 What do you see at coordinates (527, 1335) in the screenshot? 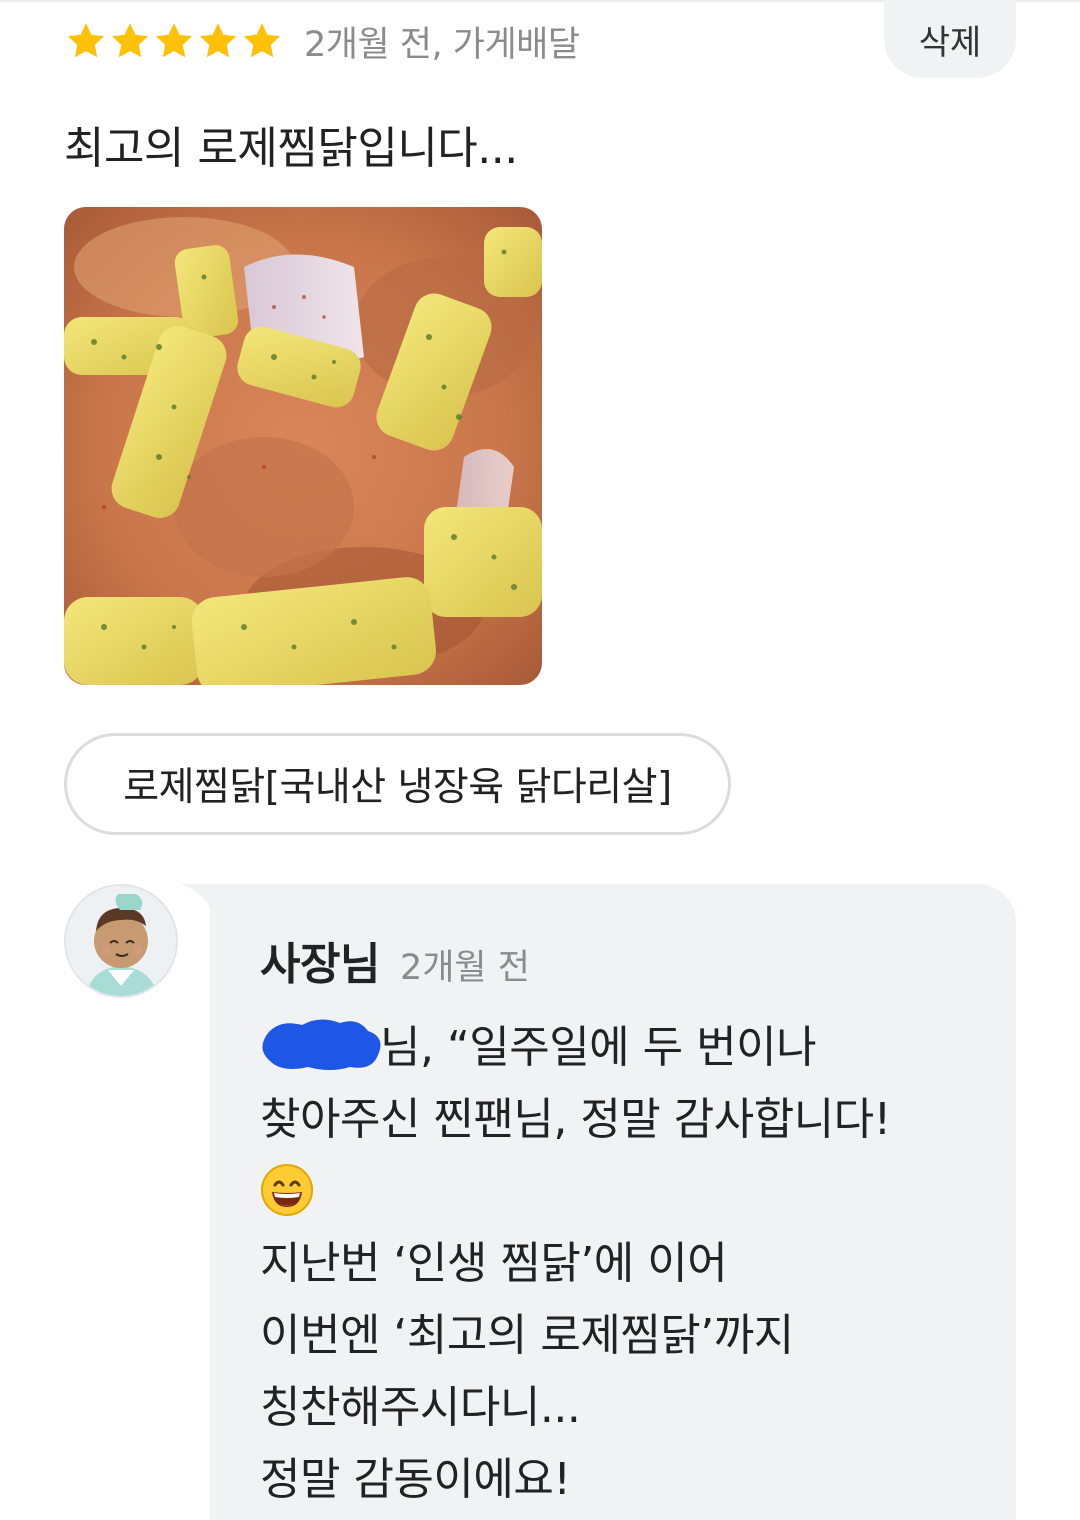
I see `reply-line: 이번엔 ‘최고의 로제찜닭’까지` at bounding box center [527, 1335].